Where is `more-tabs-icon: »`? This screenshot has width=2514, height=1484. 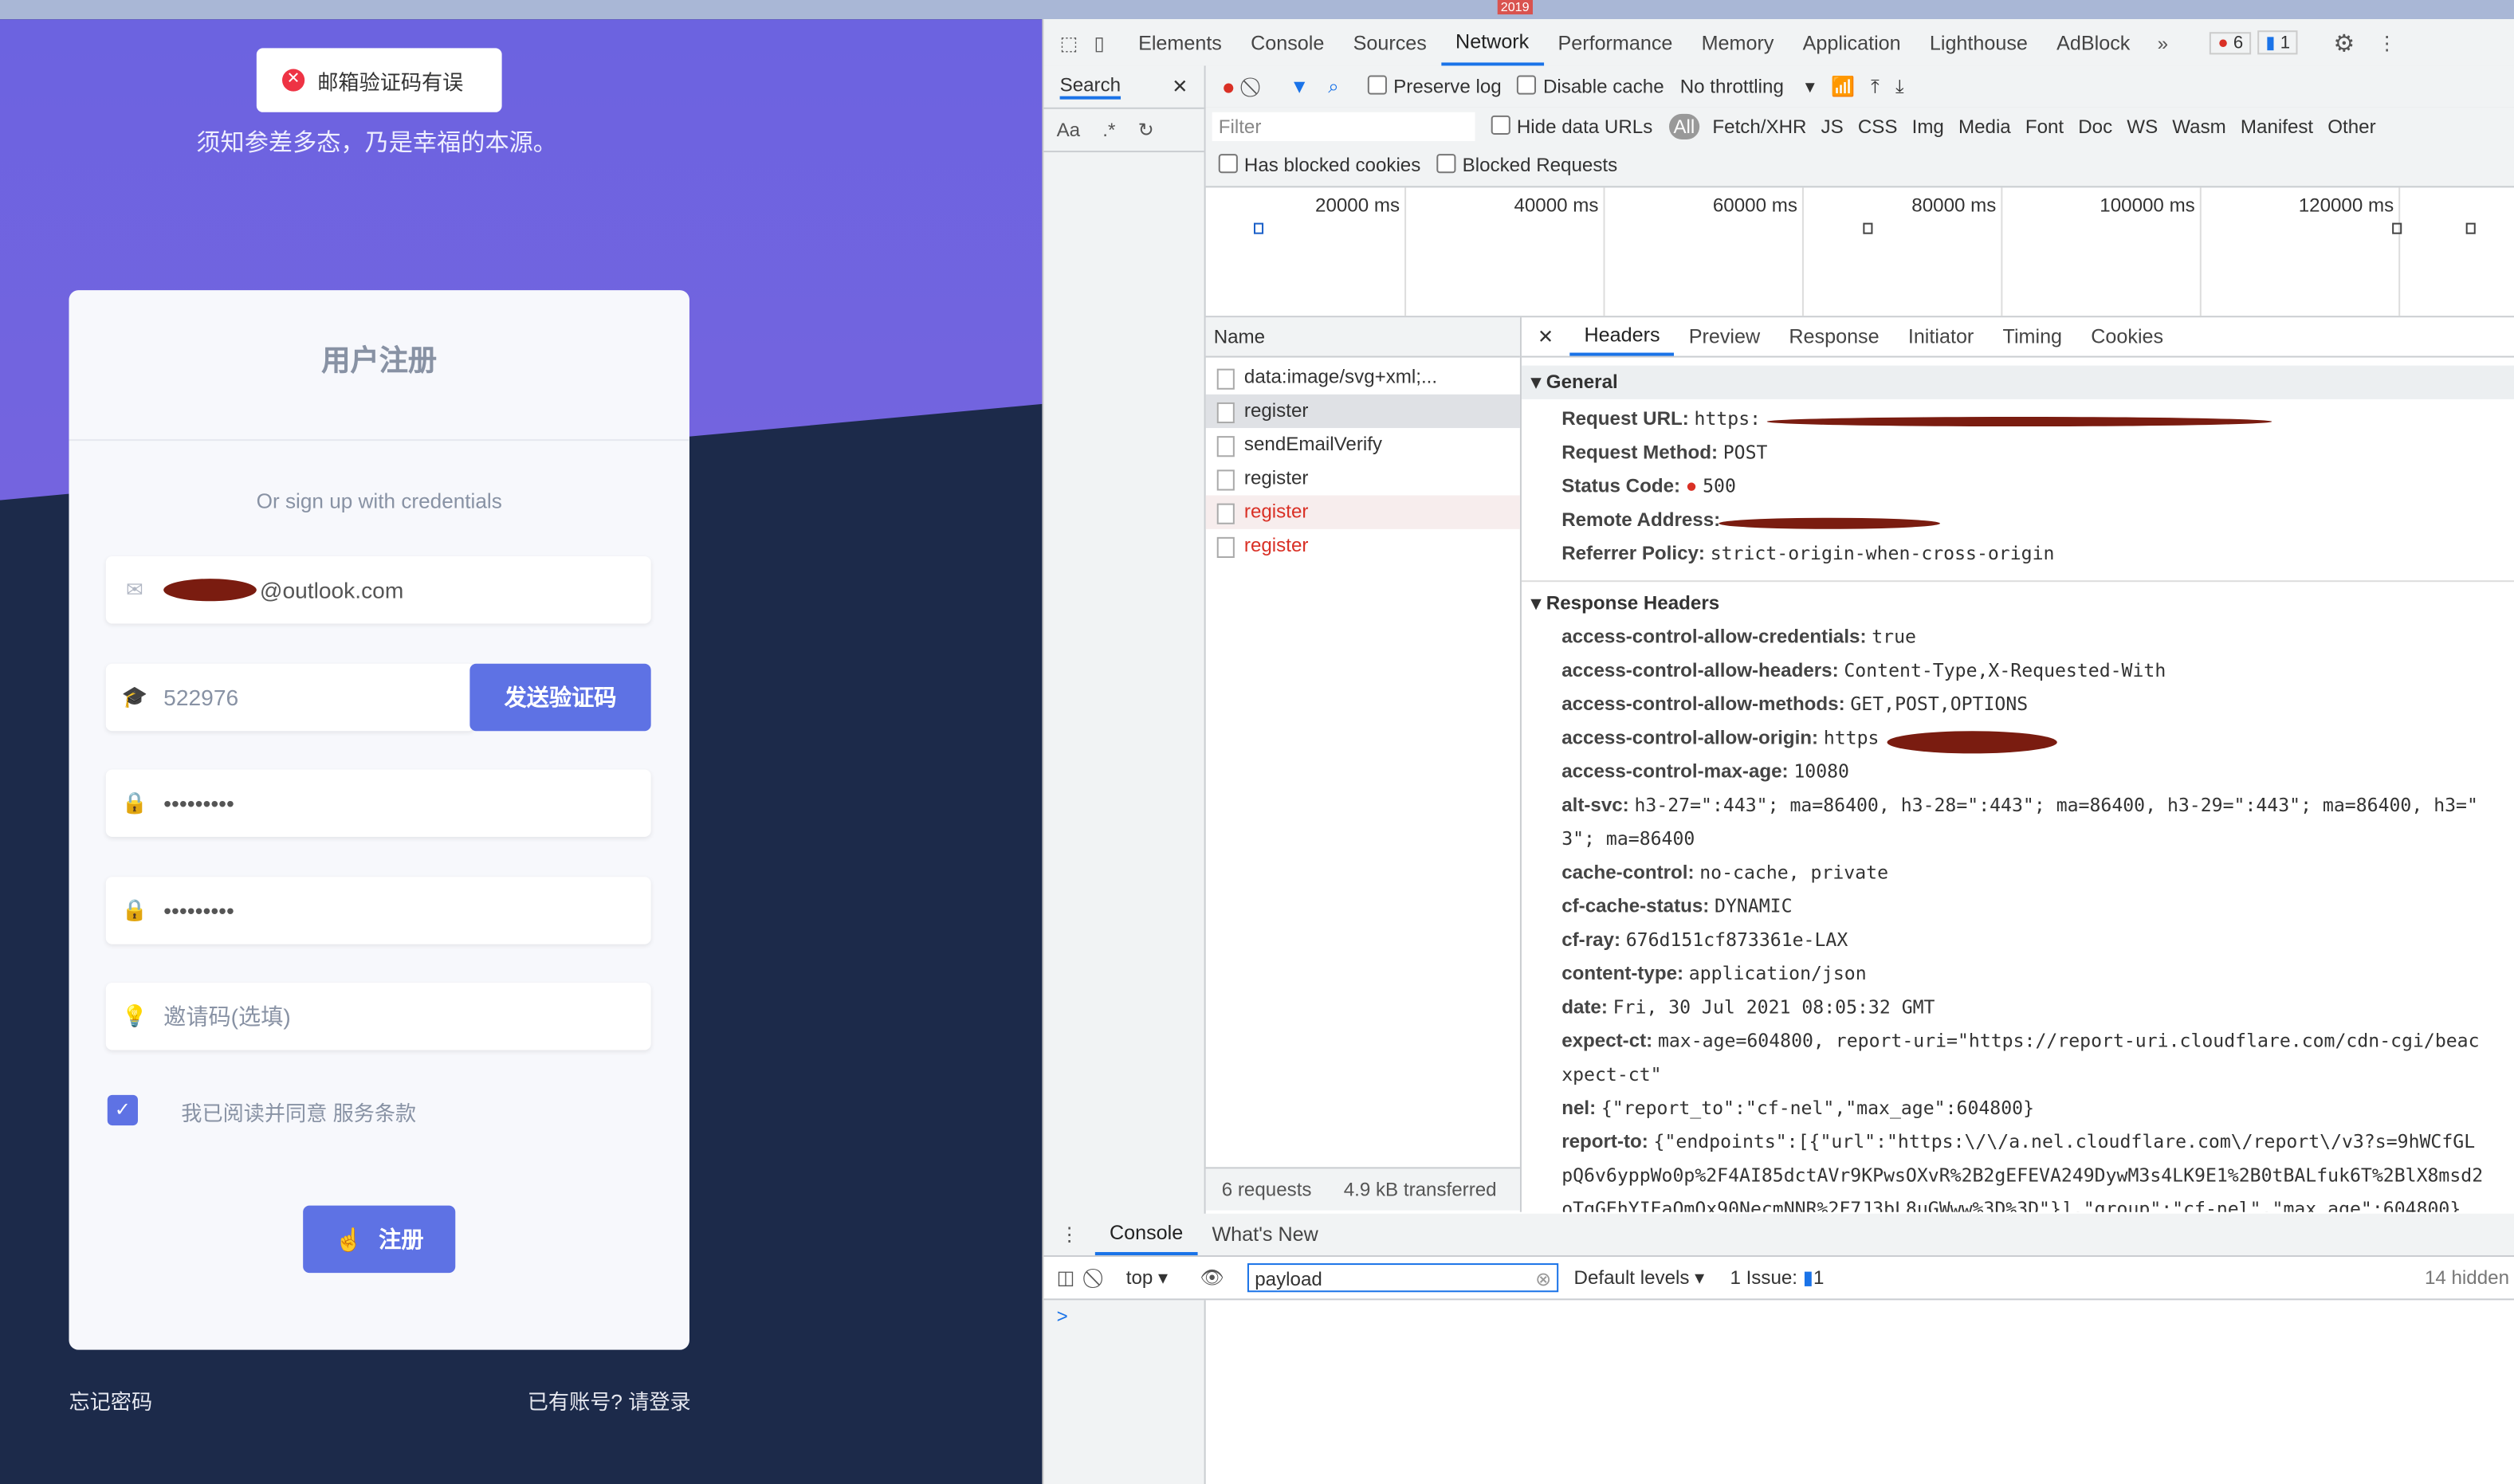
more-tabs-icon: » is located at coordinates (2162, 42).